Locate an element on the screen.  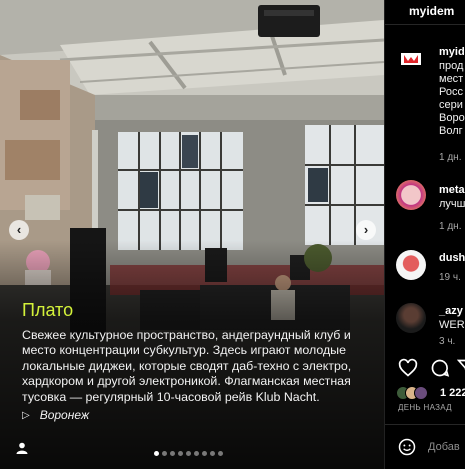
comment-text-line: лучш is located at coordinates (452, 204).